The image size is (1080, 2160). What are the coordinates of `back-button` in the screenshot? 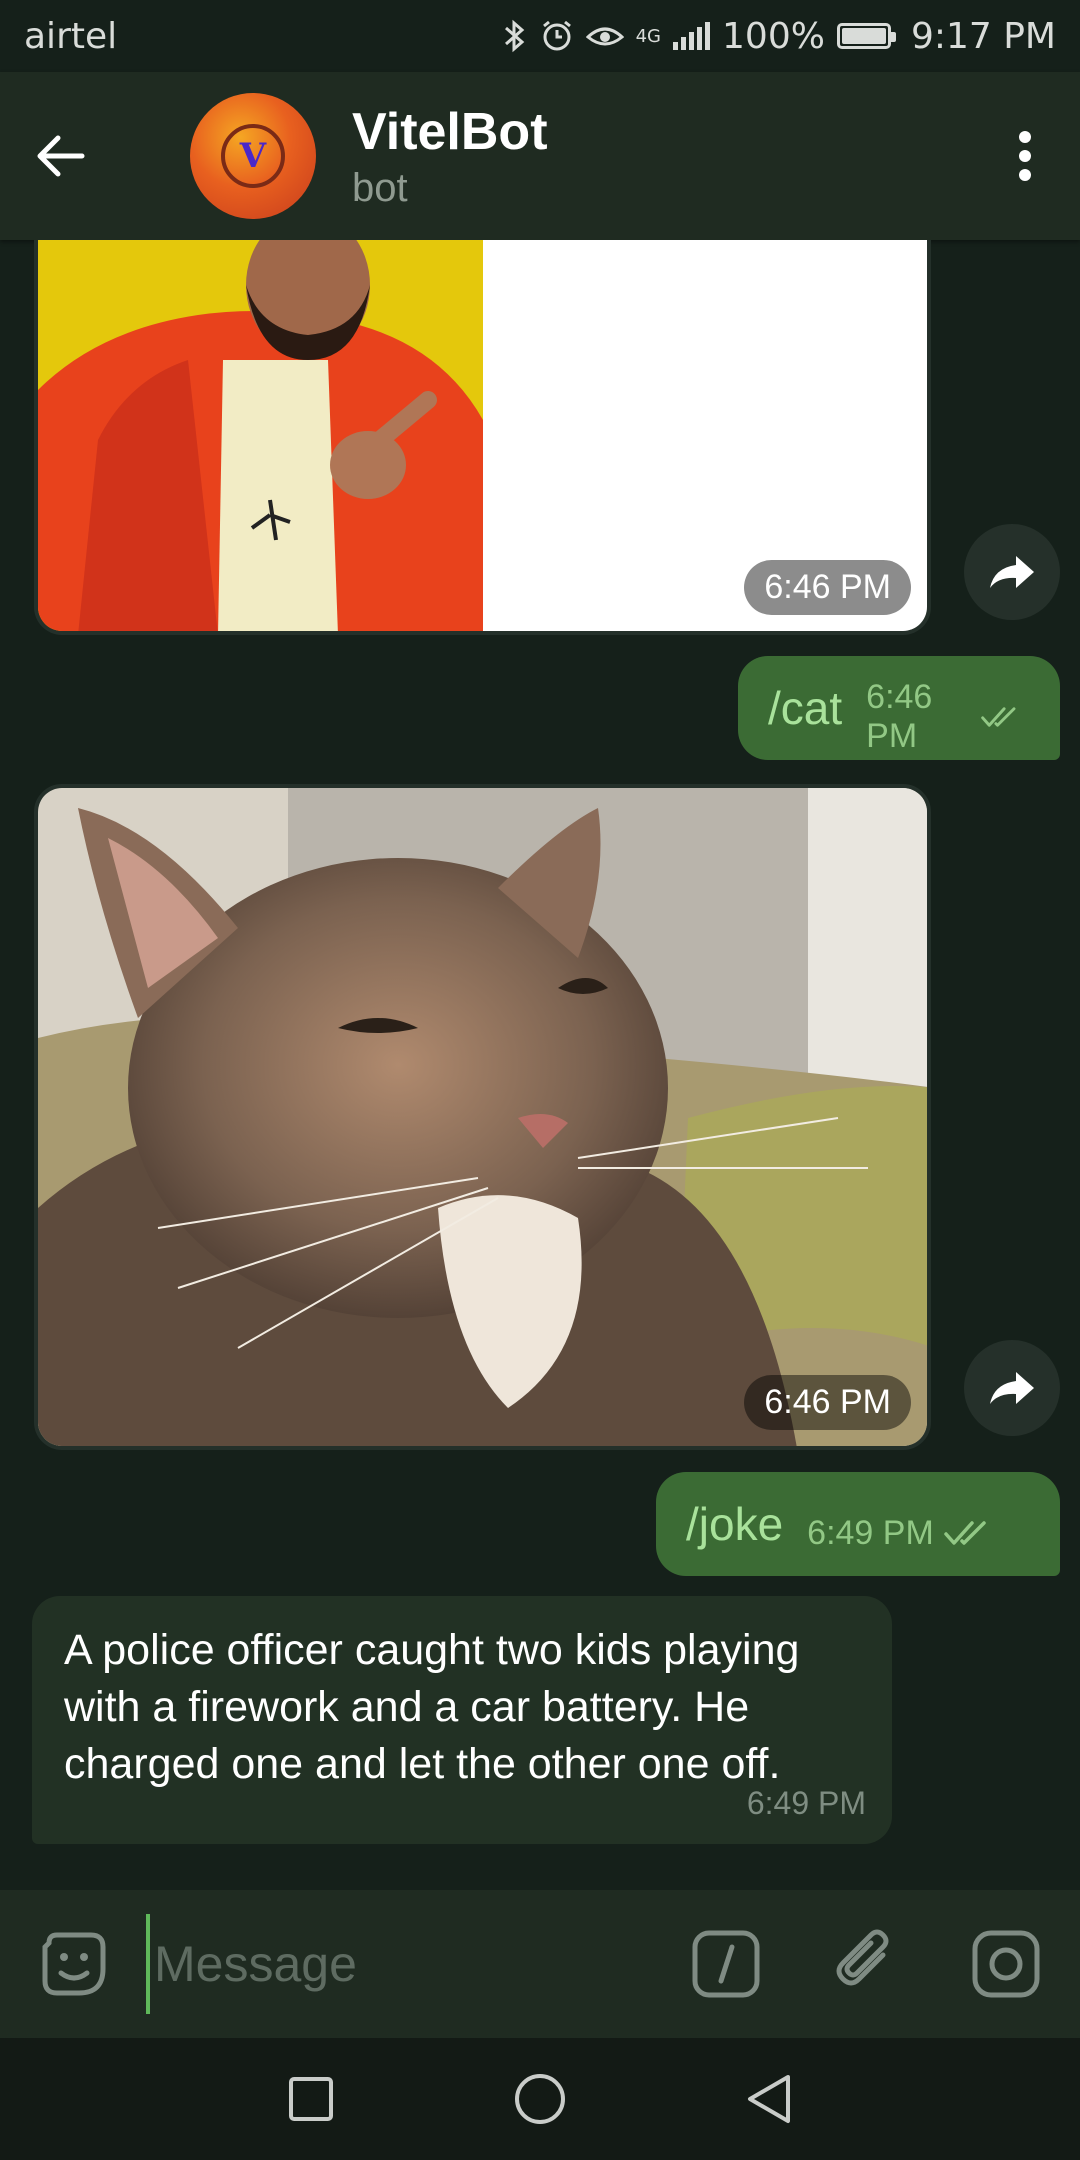 It's located at (60, 156).